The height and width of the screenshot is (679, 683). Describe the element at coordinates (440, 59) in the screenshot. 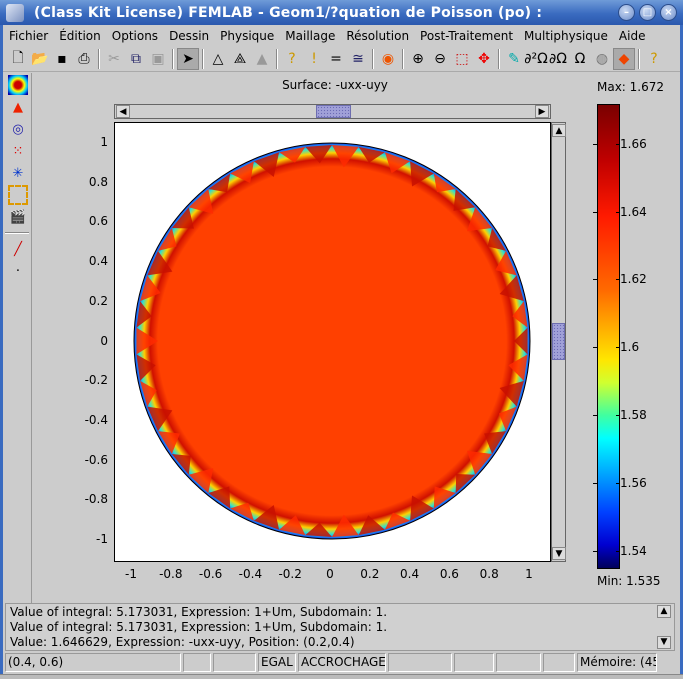

I see `zoom-out-icon: ⊖` at that location.